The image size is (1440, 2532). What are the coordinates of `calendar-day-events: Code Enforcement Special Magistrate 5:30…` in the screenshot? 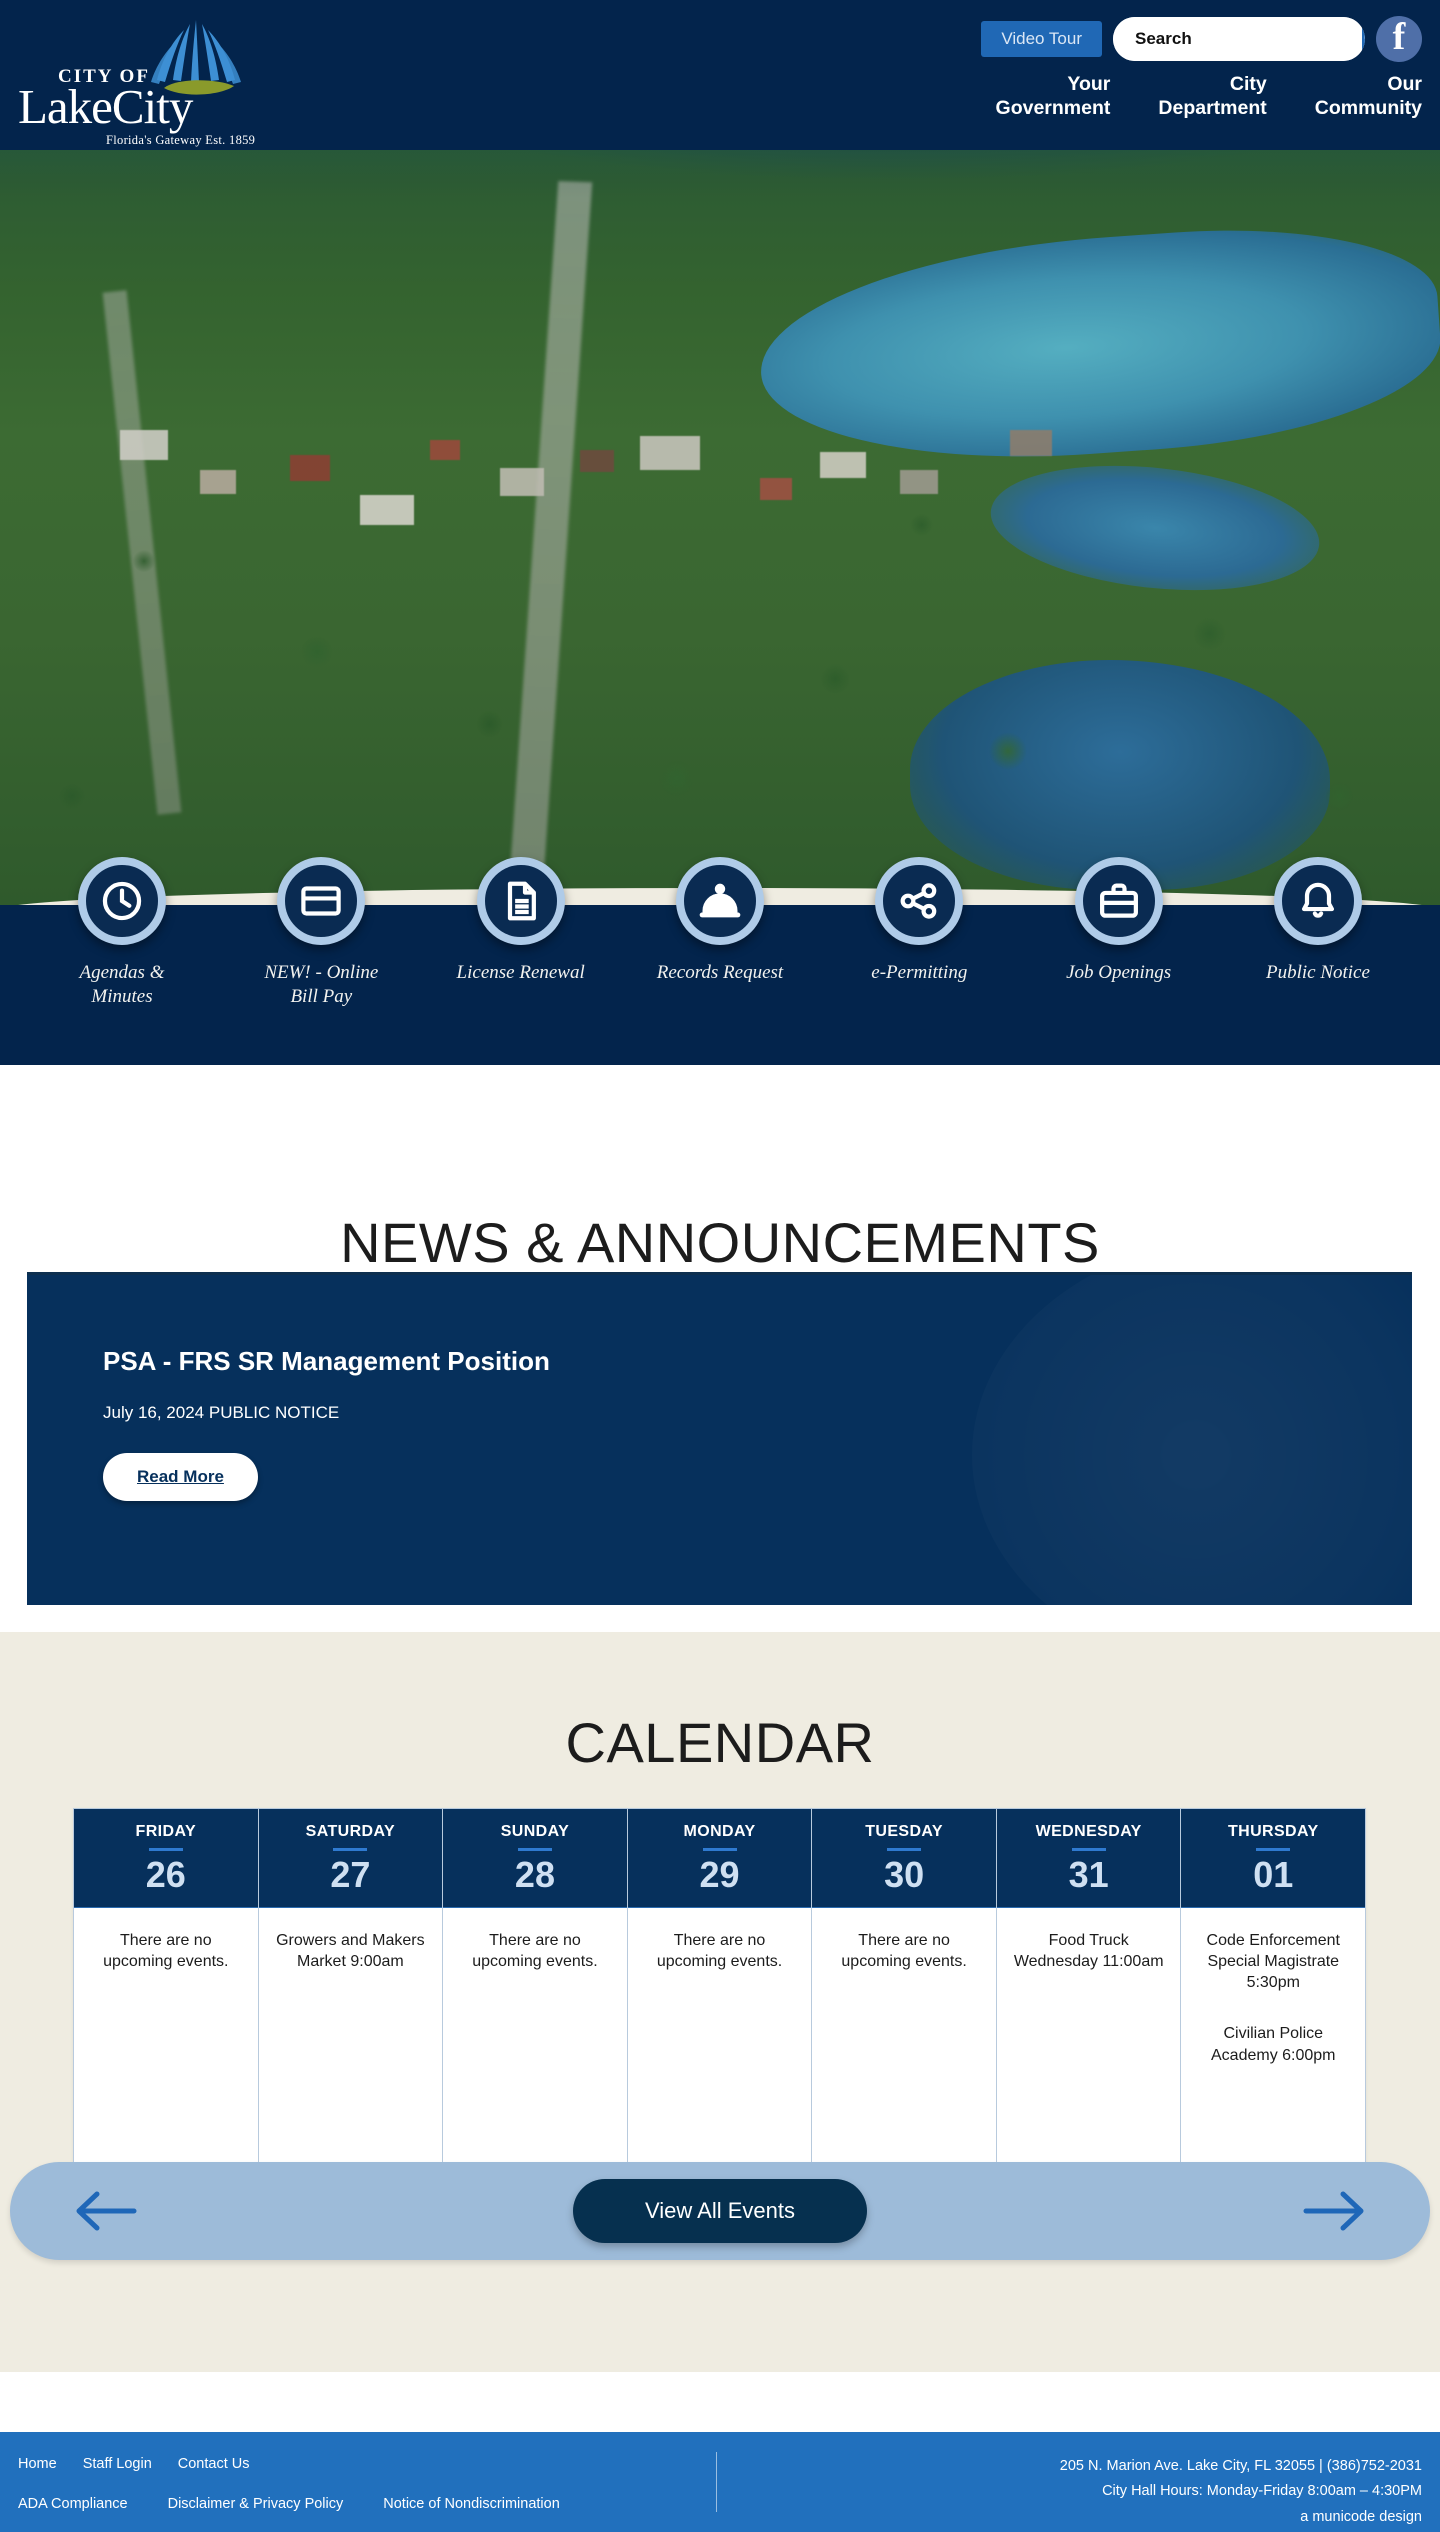 It's located at (1273, 2046).